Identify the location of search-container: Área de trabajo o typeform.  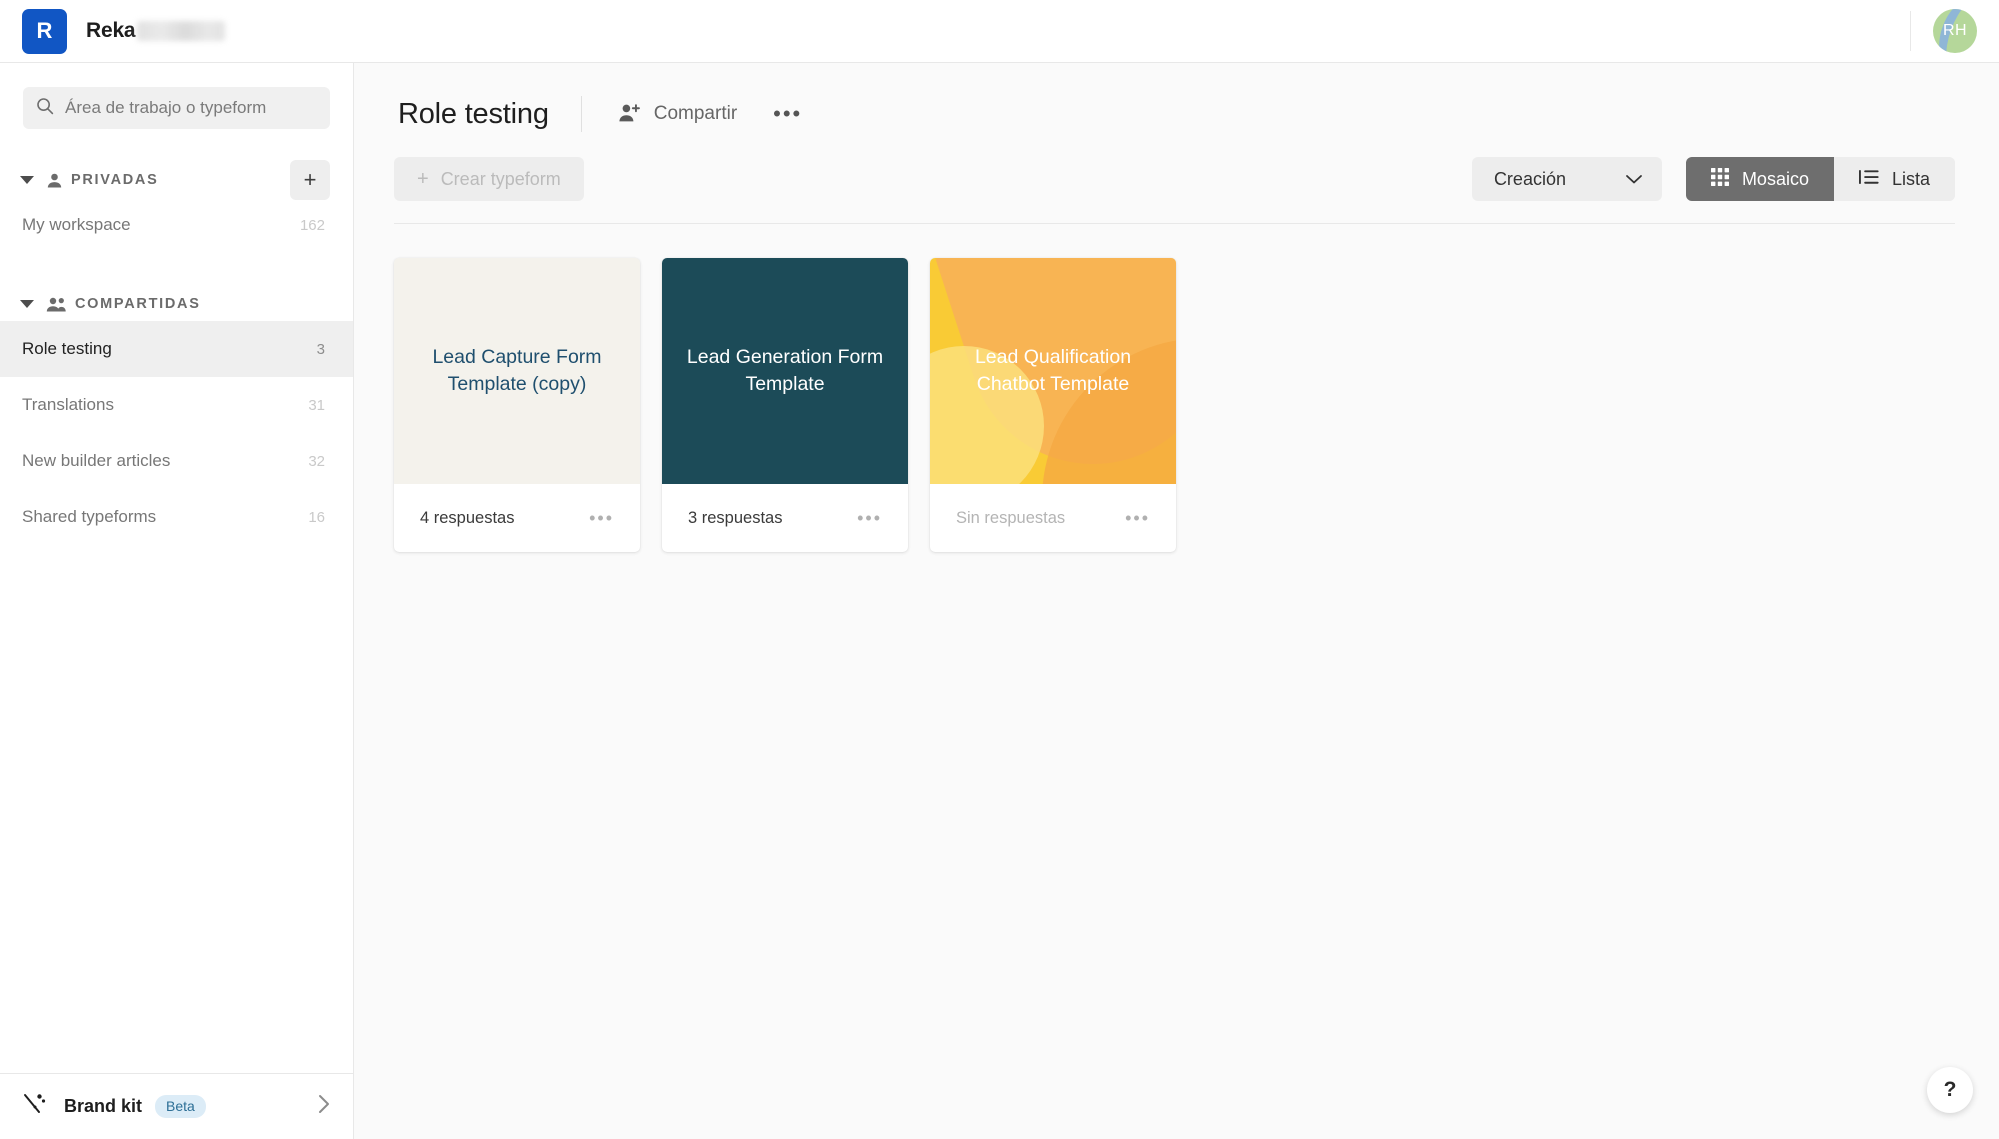
(176, 96).